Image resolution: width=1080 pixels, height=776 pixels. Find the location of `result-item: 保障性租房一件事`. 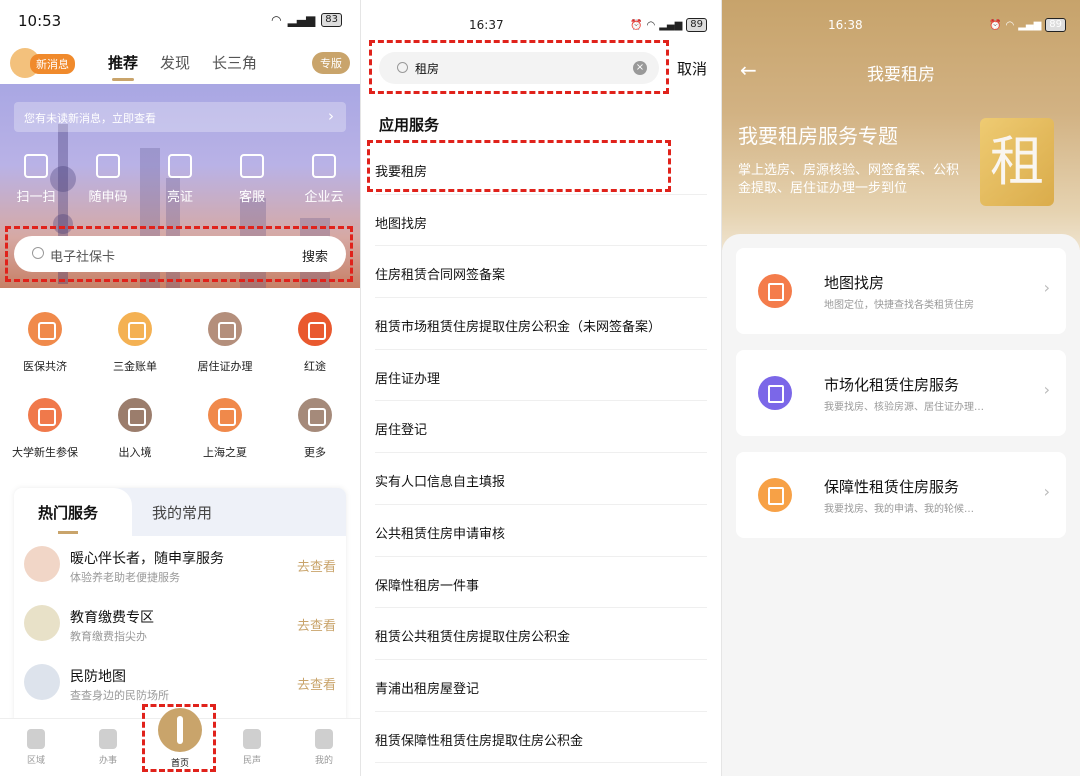

result-item: 保障性租房一件事 is located at coordinates (541, 583).